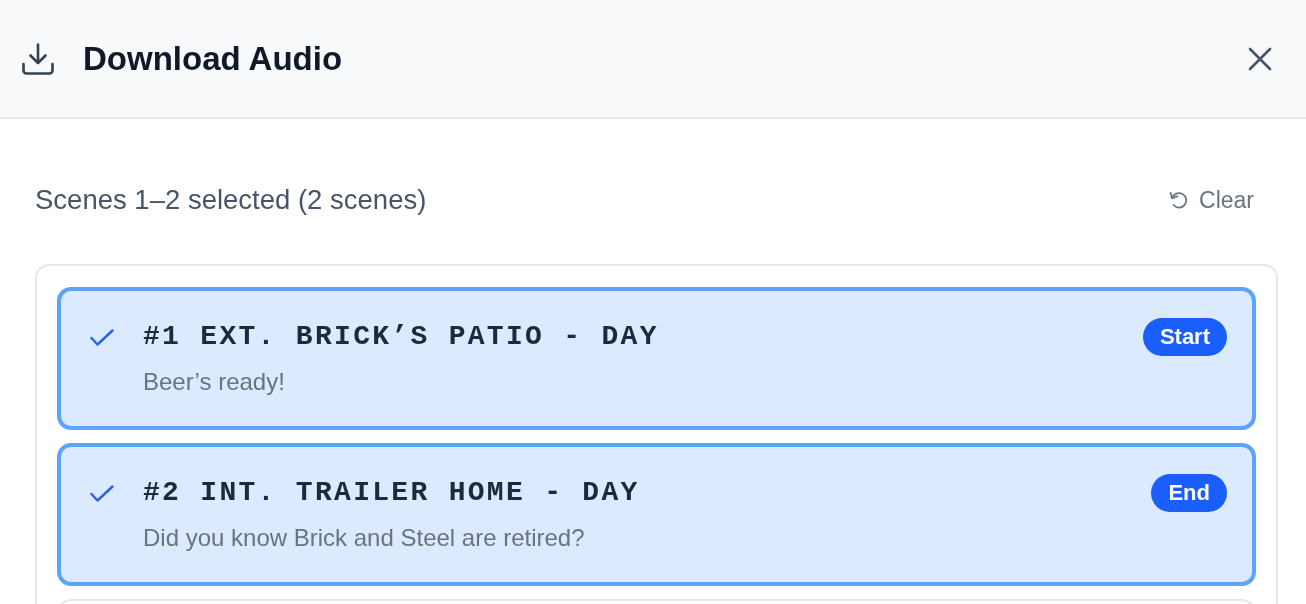 The height and width of the screenshot is (604, 1306). I want to click on dialog-title: Download Audio, so click(213, 58).